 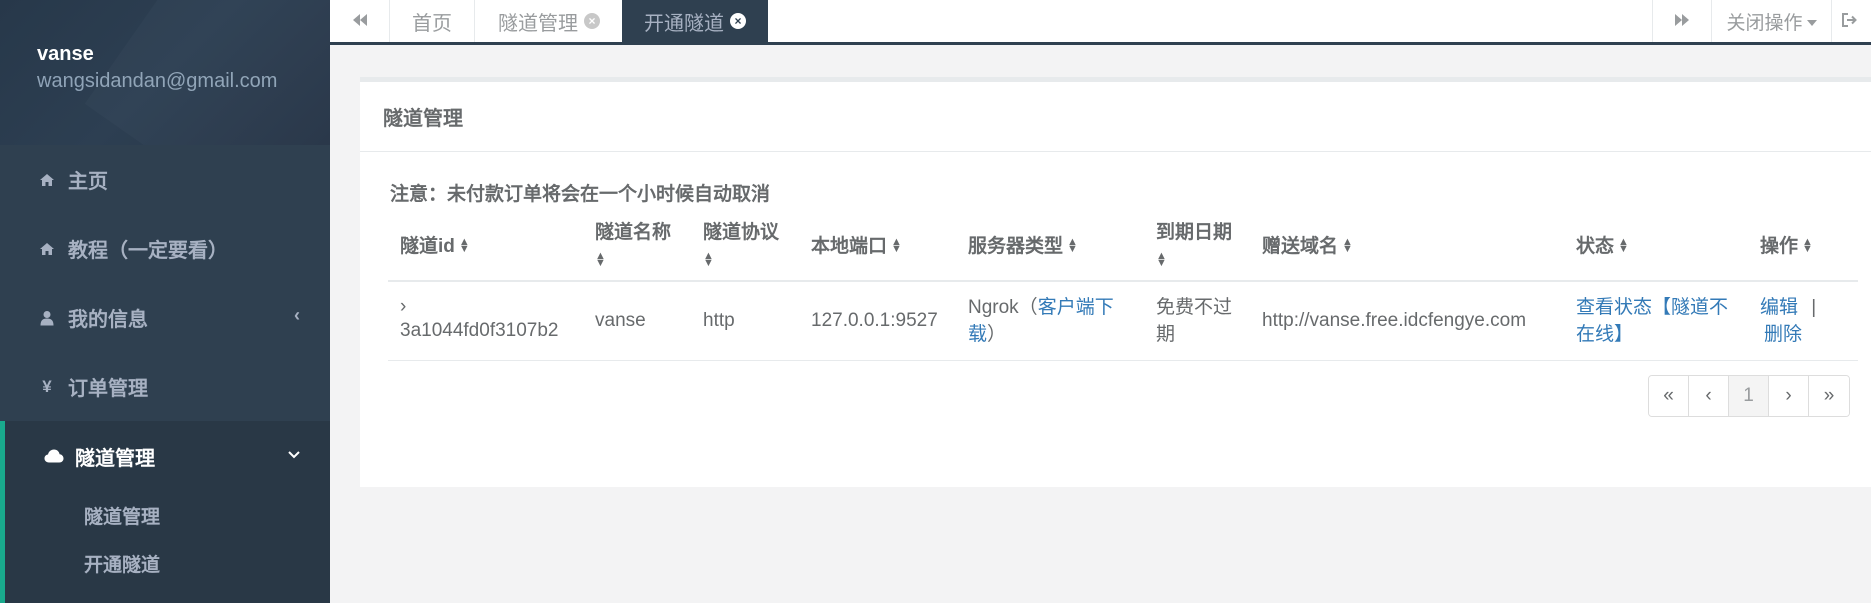 What do you see at coordinates (745, 321) in the screenshot?
I see `cell-protocol: http` at bounding box center [745, 321].